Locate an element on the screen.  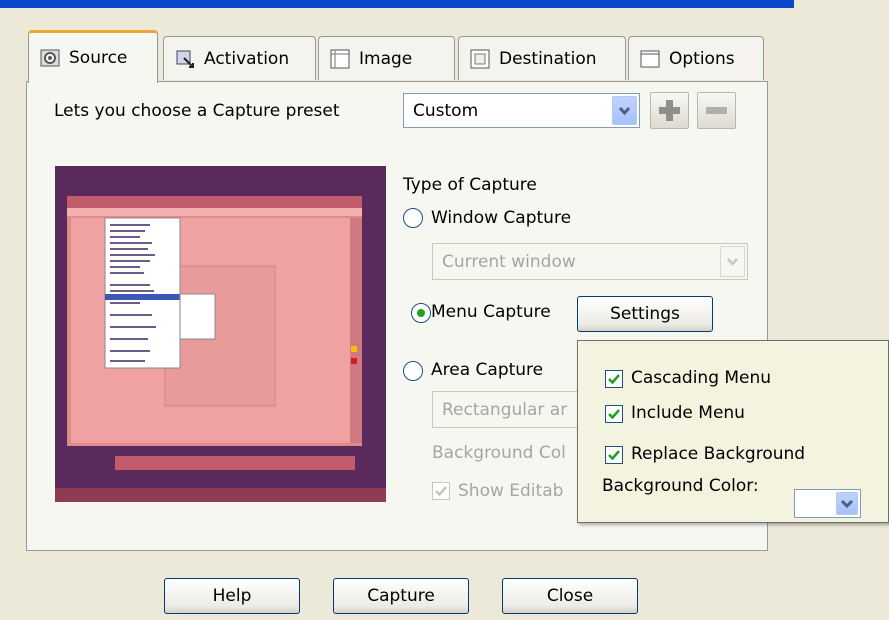
area-capture-radio is located at coordinates (413, 371).